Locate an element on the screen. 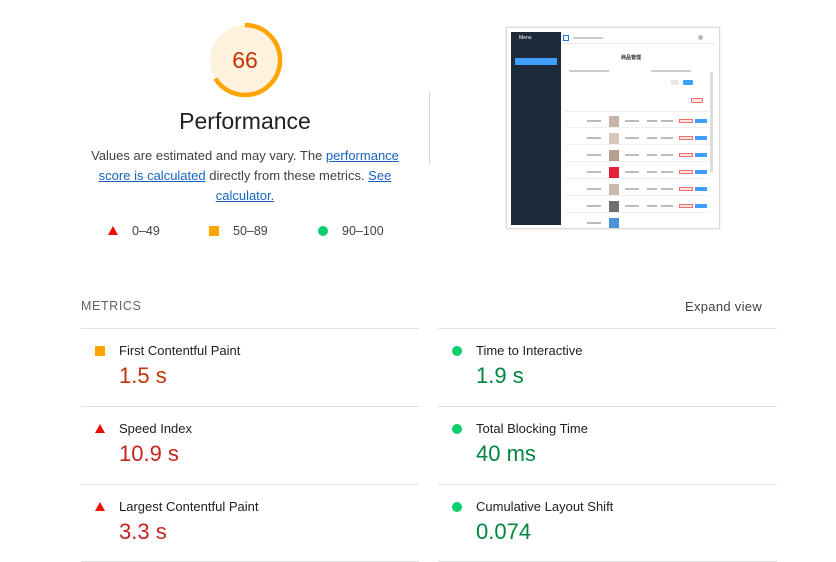 The width and height of the screenshot is (836, 562). expand-view-toggle: Expand view is located at coordinates (723, 306).